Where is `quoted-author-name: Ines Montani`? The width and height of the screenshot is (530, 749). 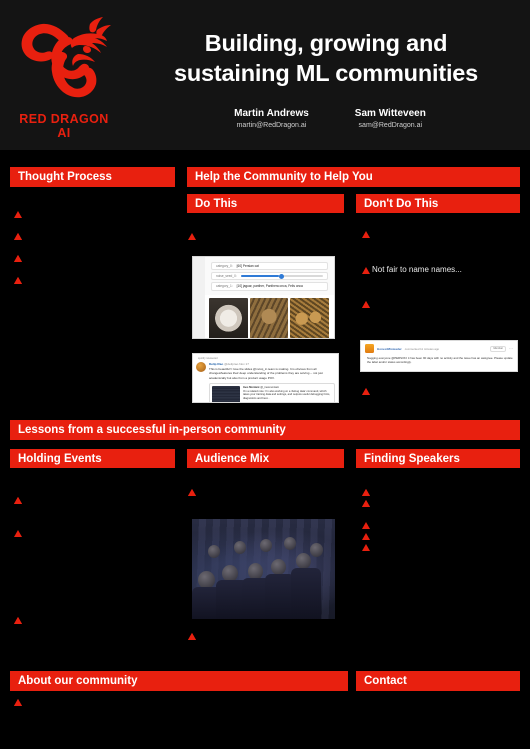 quoted-author-name: Ines Montani is located at coordinates (251, 387).